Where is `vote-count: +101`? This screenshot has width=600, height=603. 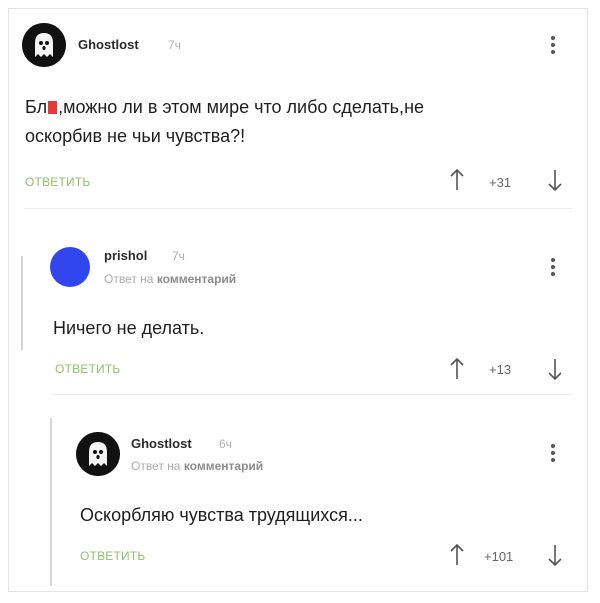 vote-count: +101 is located at coordinates (499, 556).